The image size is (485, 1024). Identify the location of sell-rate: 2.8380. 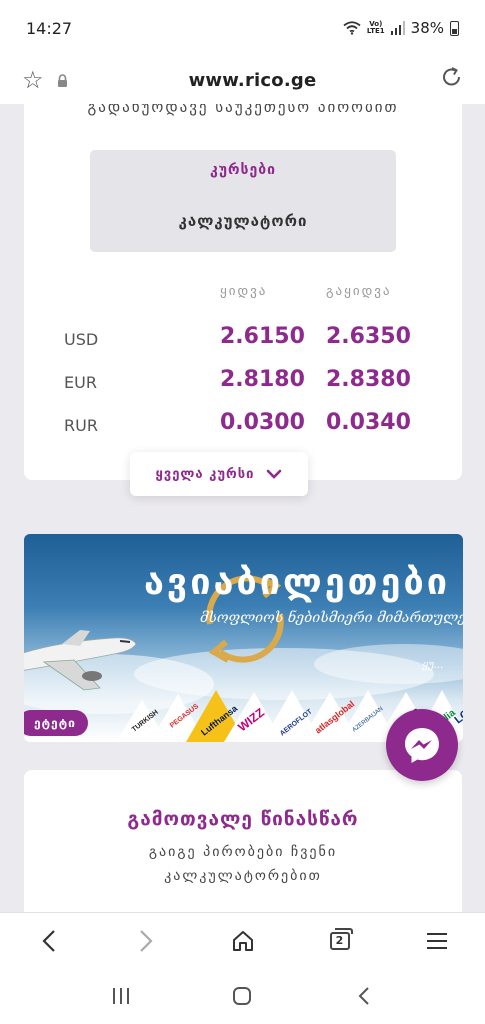
(368, 379).